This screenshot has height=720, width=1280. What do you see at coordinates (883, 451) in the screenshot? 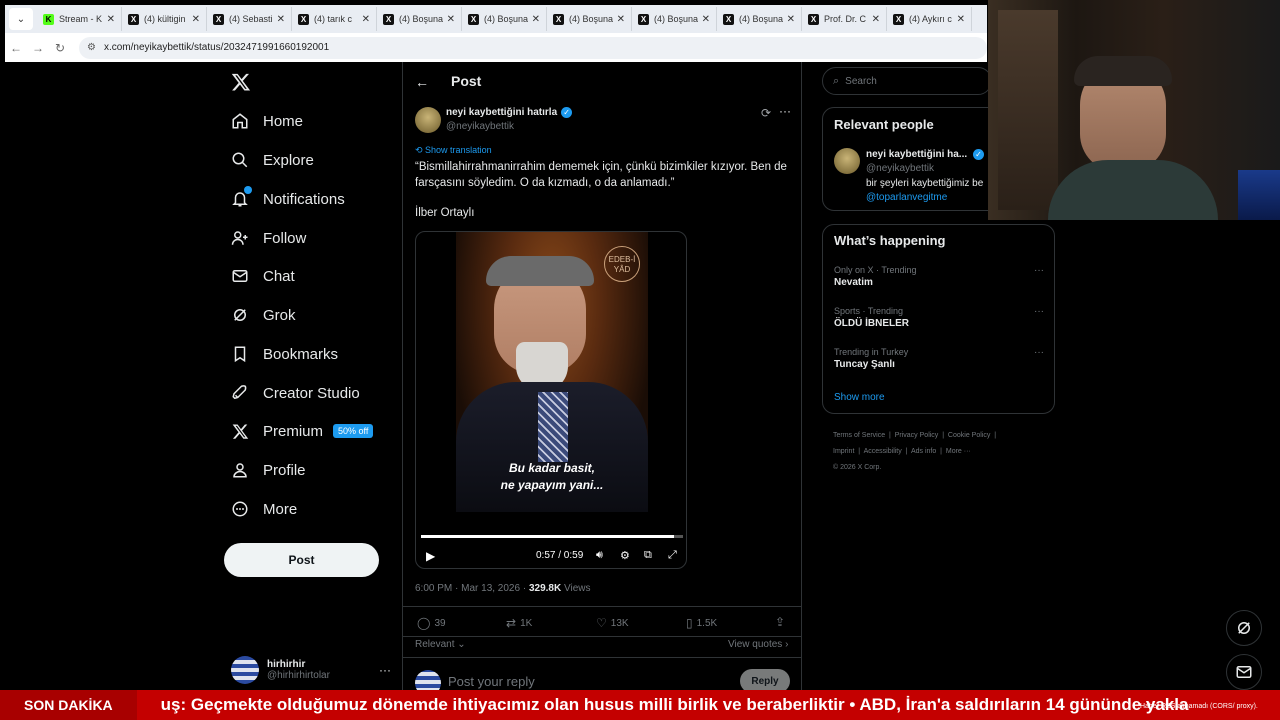
I see `footer-accessibility: Accessibility` at bounding box center [883, 451].